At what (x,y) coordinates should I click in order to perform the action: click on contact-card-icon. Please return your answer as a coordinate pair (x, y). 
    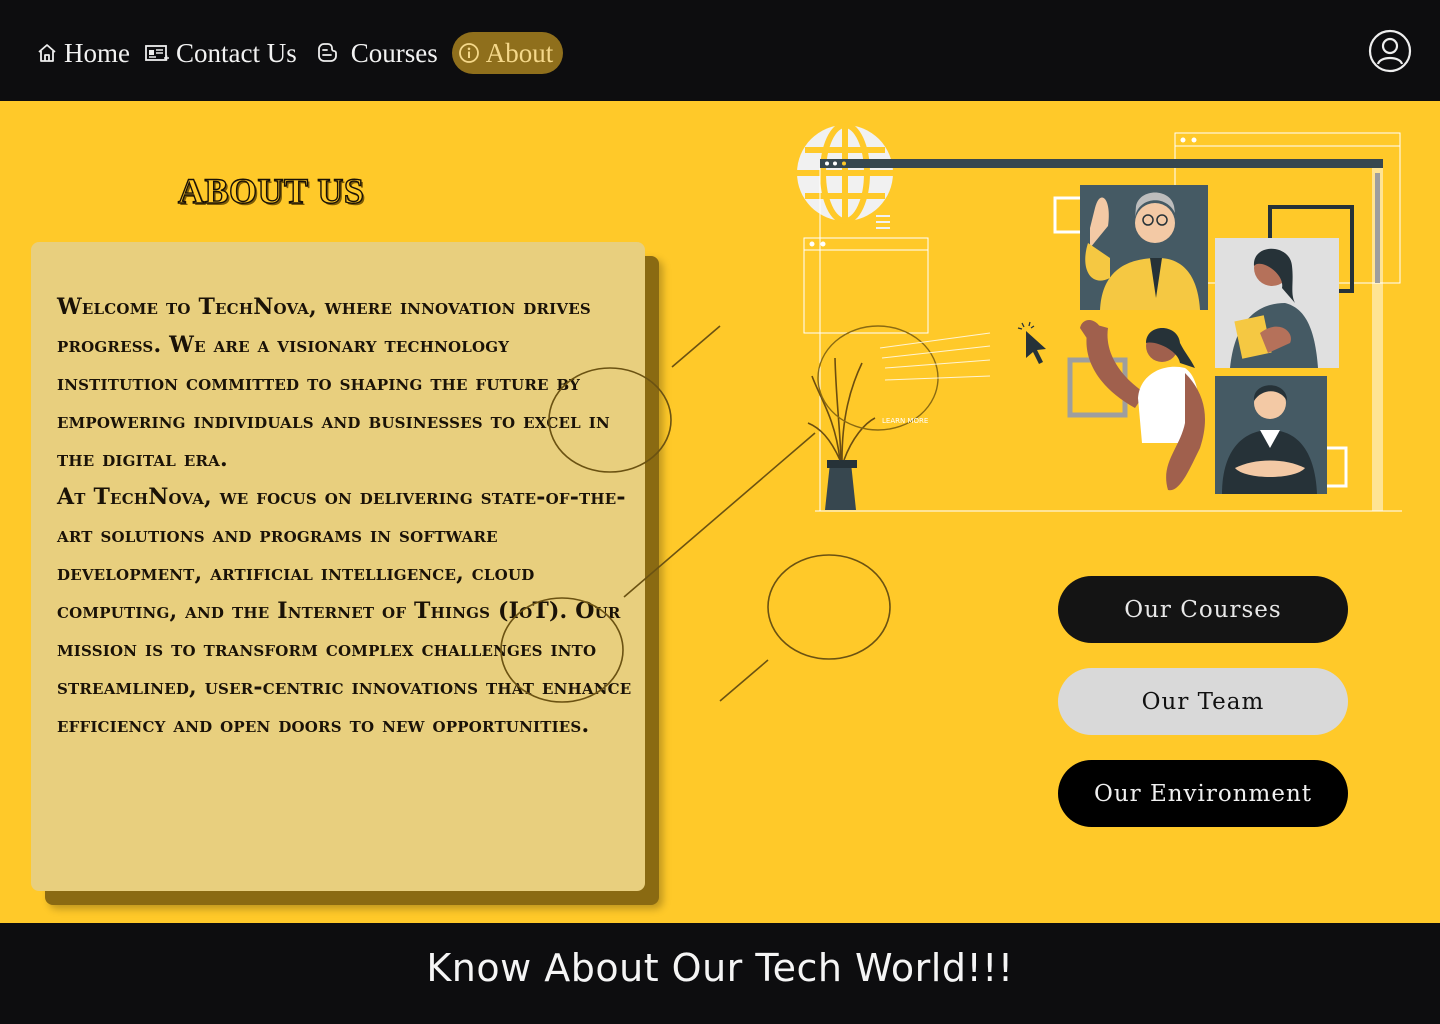
    Looking at the image, I should click on (157, 53).